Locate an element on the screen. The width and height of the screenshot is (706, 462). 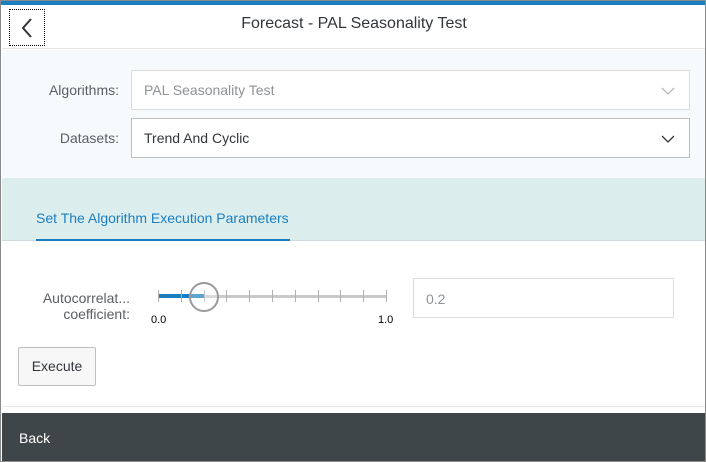
autocorrelation-slider is located at coordinates (272, 297).